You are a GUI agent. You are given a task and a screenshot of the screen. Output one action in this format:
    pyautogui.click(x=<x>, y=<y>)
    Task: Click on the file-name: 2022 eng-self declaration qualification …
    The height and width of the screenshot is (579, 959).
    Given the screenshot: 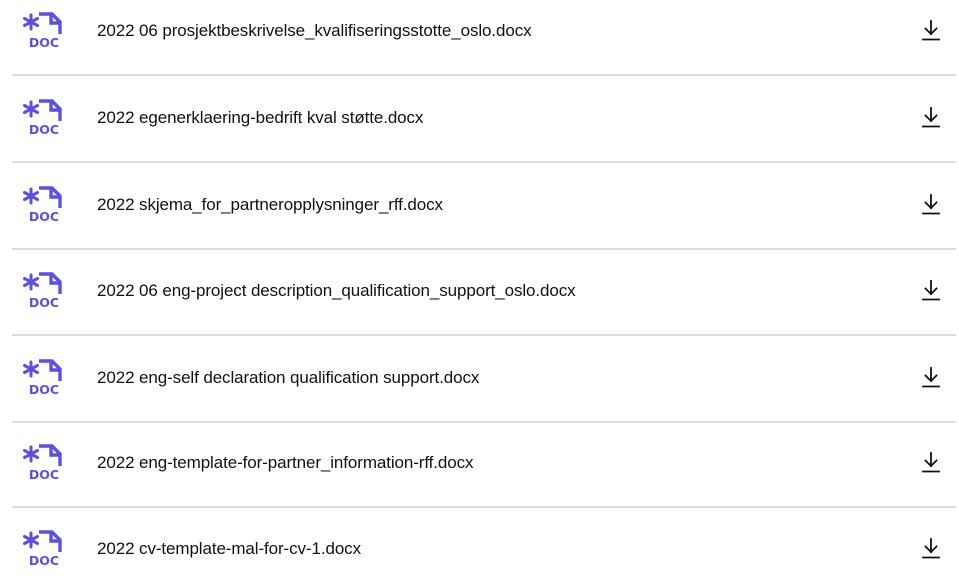 What is the action you would take?
    pyautogui.click(x=288, y=378)
    